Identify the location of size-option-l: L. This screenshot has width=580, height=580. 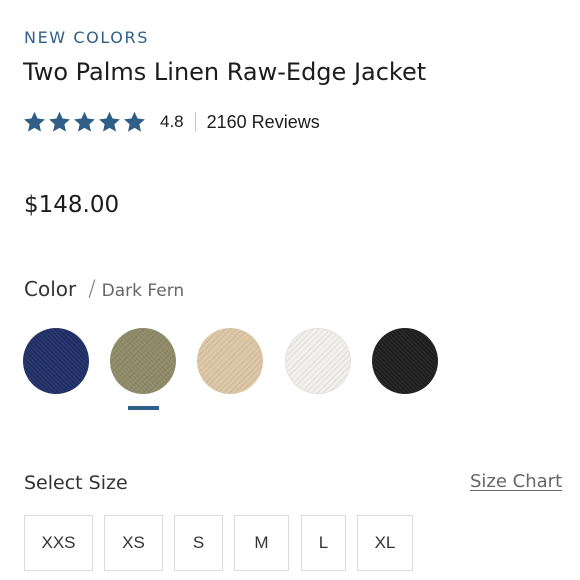
(323, 543).